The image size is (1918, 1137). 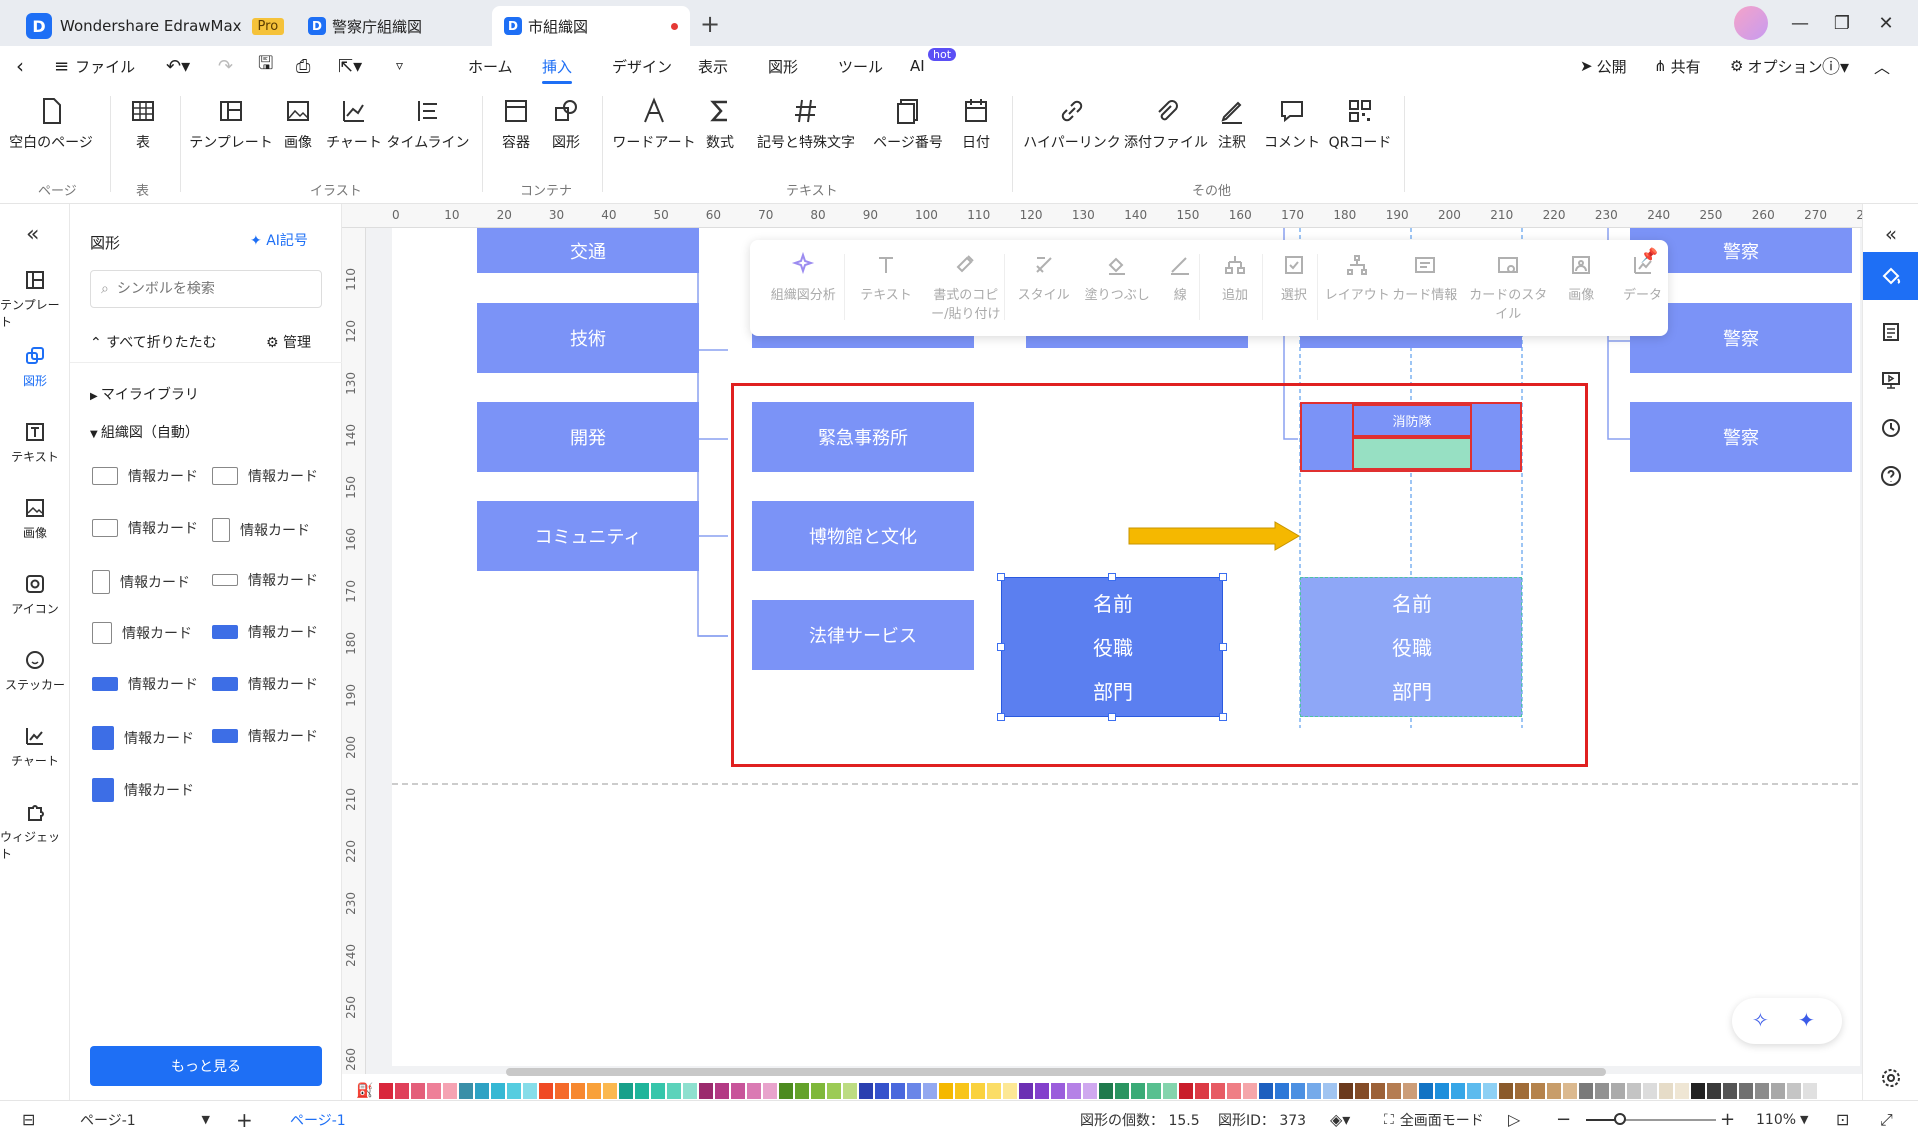 I want to click on symbol-search-input: ⌕, so click(x=206, y=289).